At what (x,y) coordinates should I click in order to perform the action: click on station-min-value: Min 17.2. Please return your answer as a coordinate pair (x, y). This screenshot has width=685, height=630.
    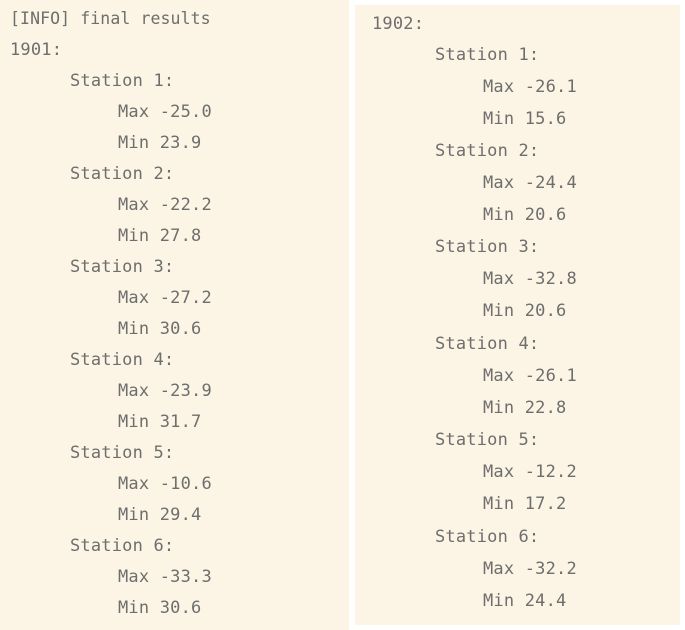
    Looking at the image, I should click on (525, 504).